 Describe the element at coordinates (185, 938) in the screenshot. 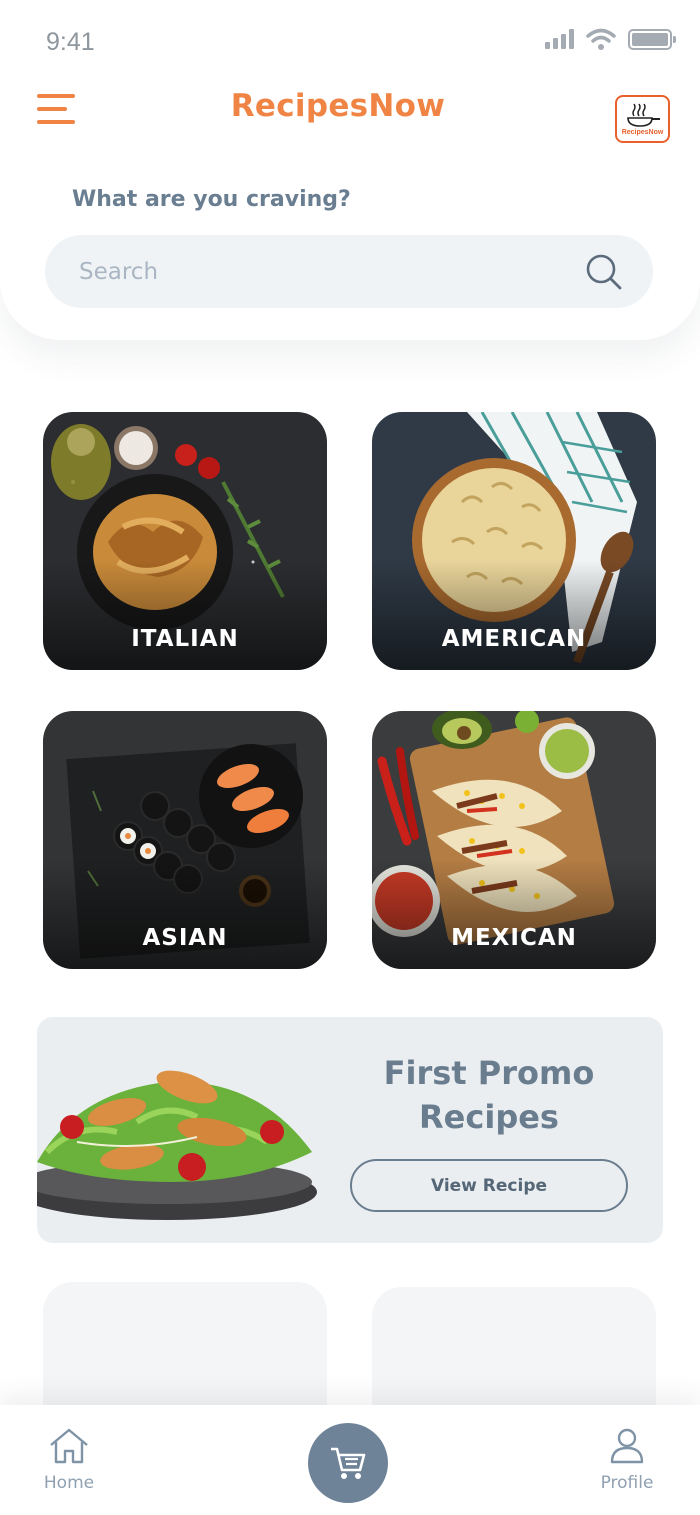

I see `category-label: ASIAN` at that location.